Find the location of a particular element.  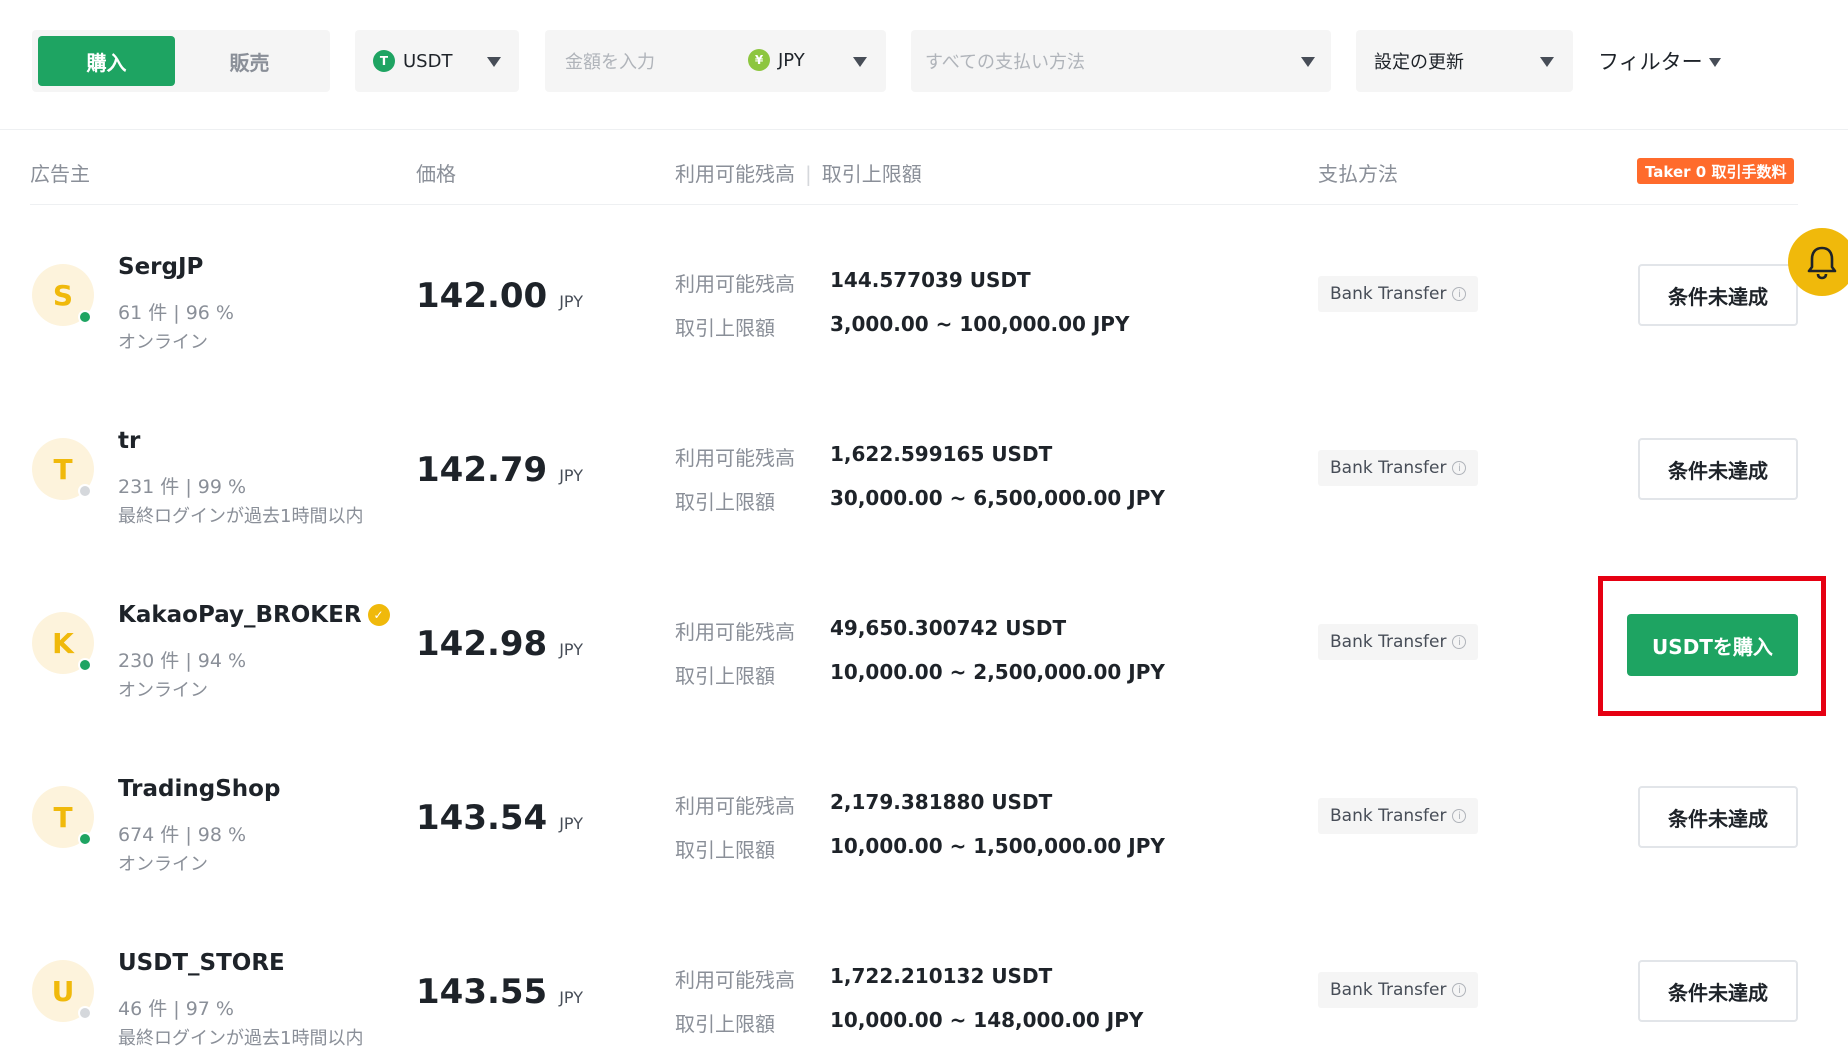

column-header-limit: 取引上限額 is located at coordinates (871, 174).